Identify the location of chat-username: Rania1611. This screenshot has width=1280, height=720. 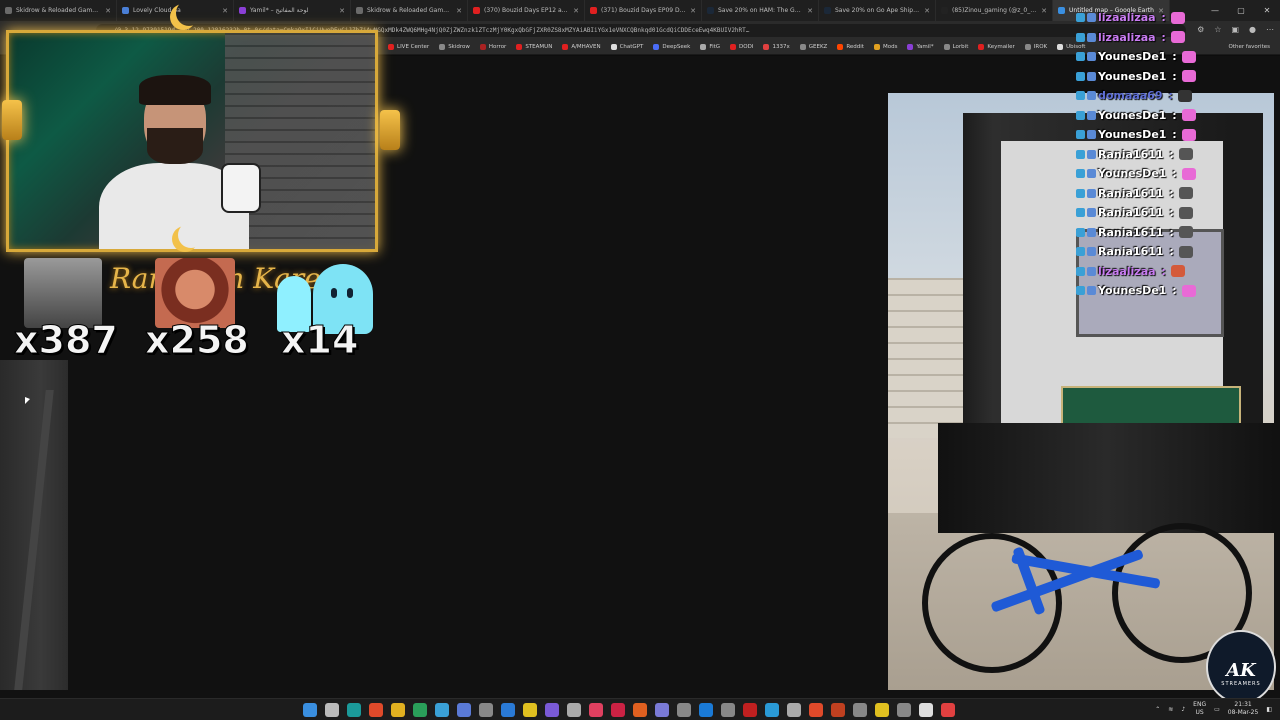
(1131, 193).